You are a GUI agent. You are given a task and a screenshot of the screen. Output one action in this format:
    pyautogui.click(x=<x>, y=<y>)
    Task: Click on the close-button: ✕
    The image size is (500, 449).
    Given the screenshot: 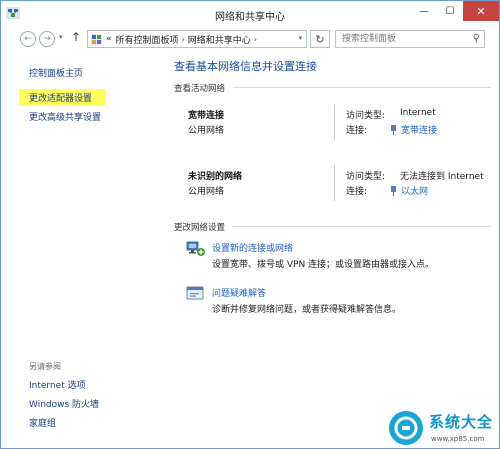 What is the action you would take?
    pyautogui.click(x=481, y=11)
    